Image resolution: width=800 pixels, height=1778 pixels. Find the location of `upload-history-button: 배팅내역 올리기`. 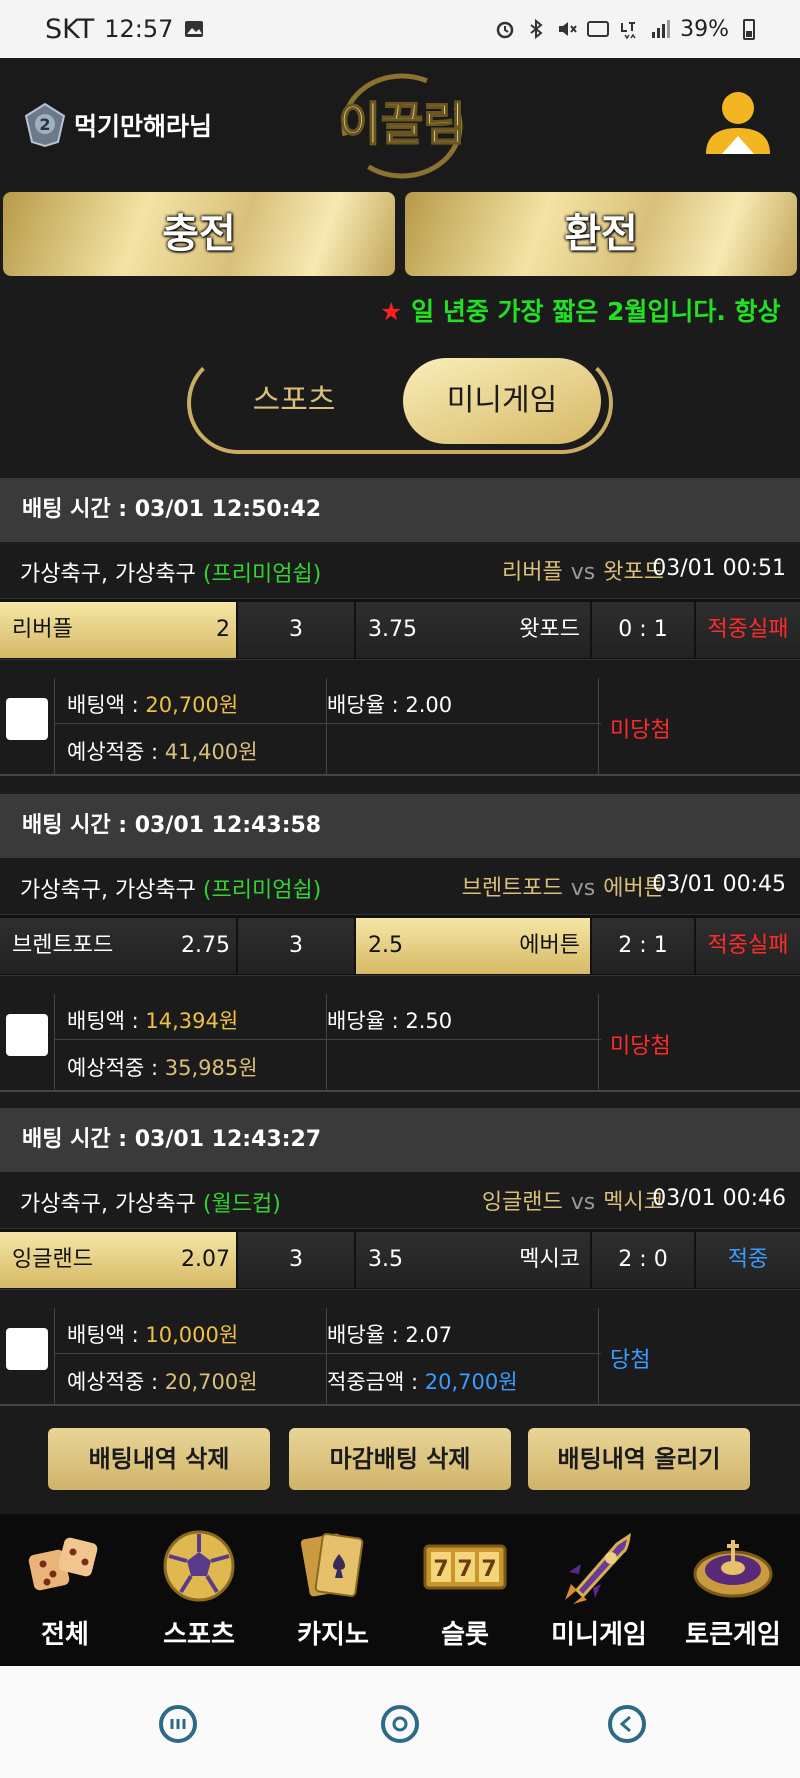

upload-history-button: 배팅내역 올리기 is located at coordinates (639, 1459).